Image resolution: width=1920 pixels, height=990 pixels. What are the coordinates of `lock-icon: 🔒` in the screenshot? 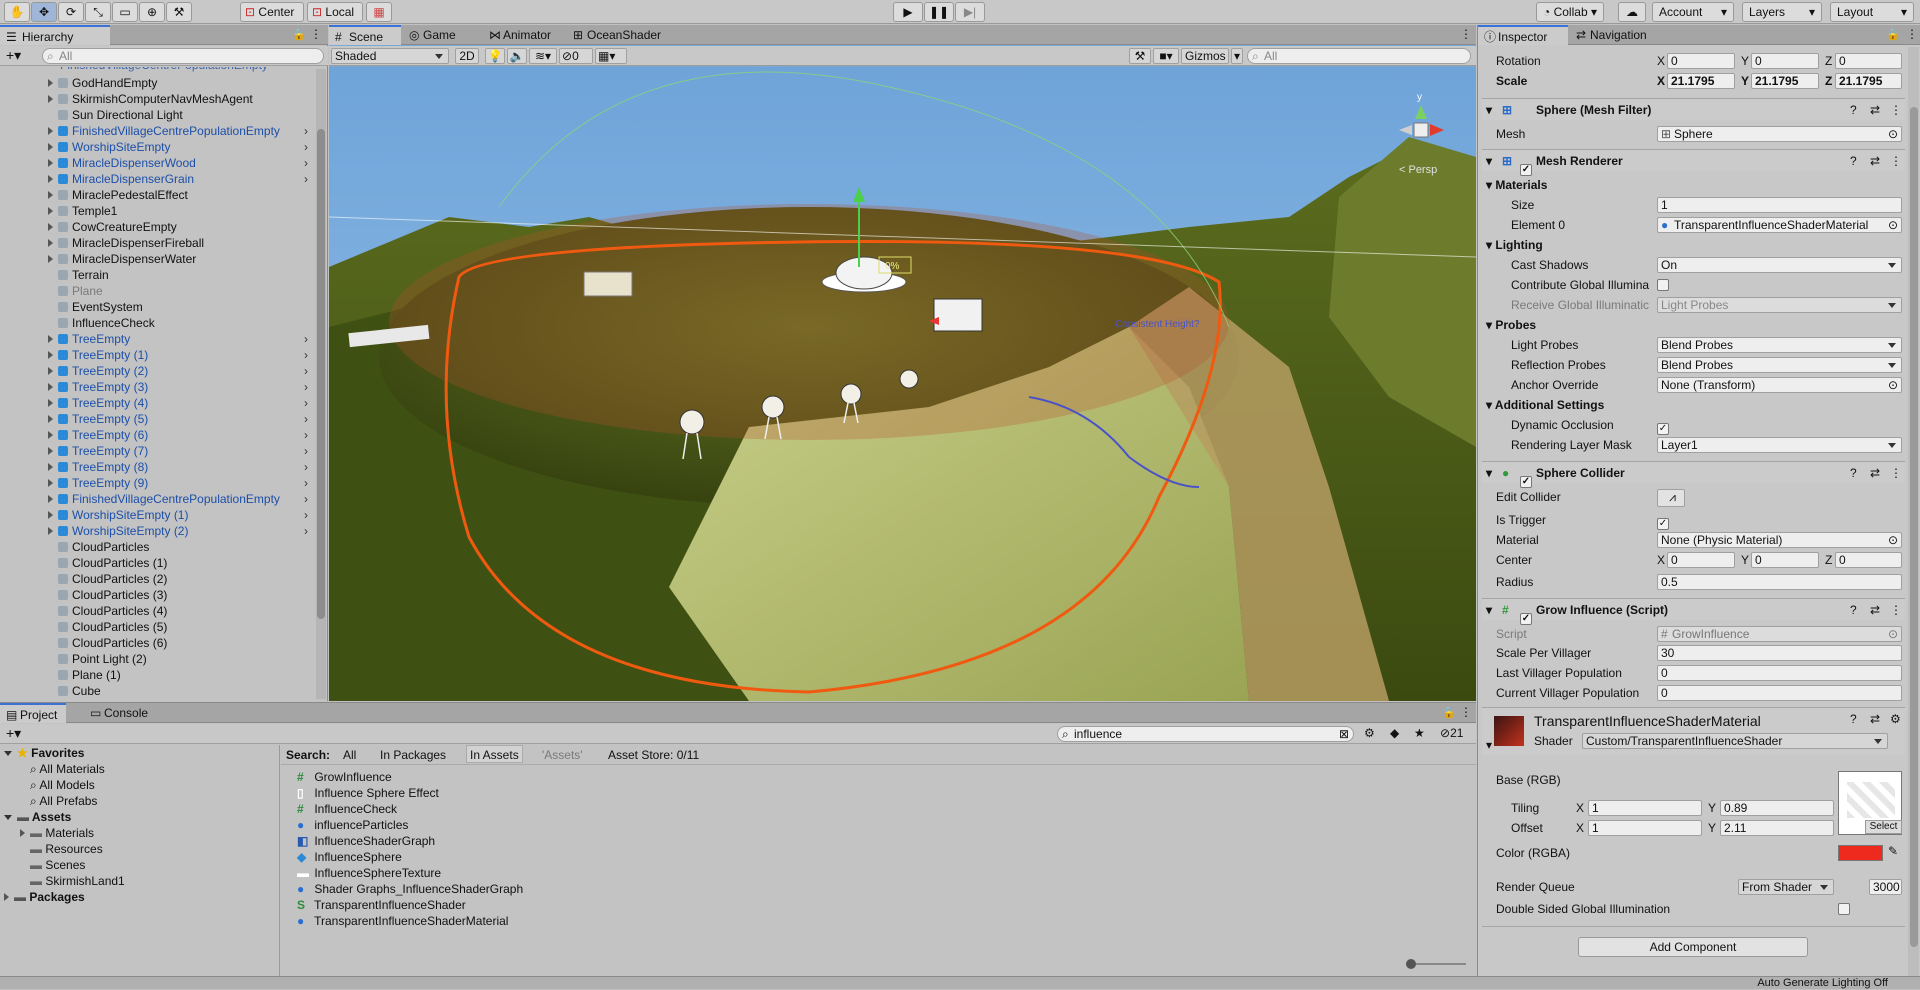 It's located at (1449, 712).